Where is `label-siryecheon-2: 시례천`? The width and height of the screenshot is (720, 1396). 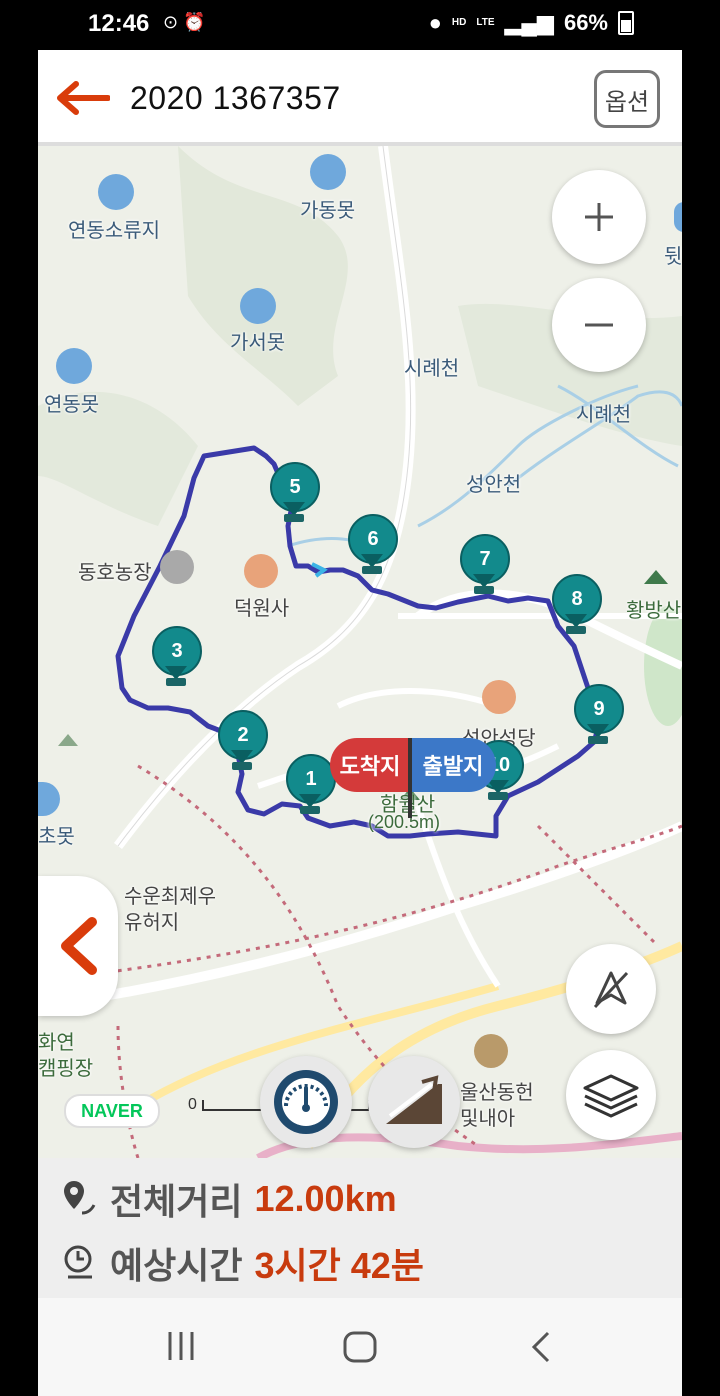
label-siryecheon-2: 시례천 is located at coordinates (604, 415).